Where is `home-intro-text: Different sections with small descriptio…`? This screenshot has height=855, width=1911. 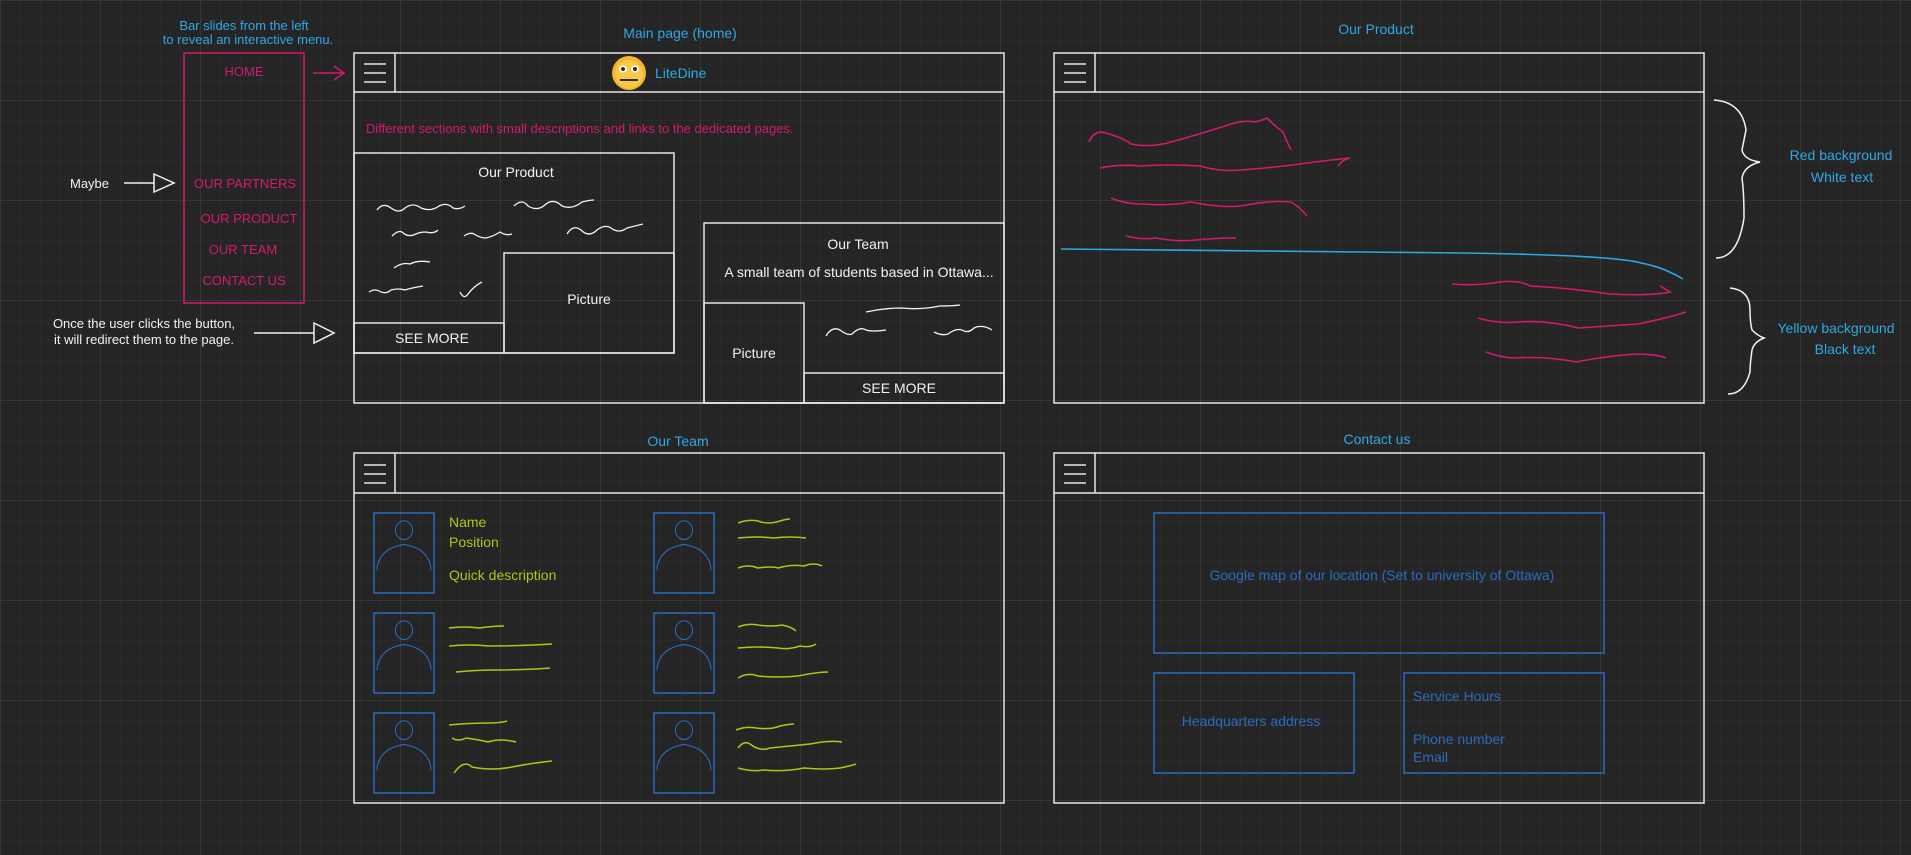 home-intro-text: Different sections with small descriptio… is located at coordinates (580, 128).